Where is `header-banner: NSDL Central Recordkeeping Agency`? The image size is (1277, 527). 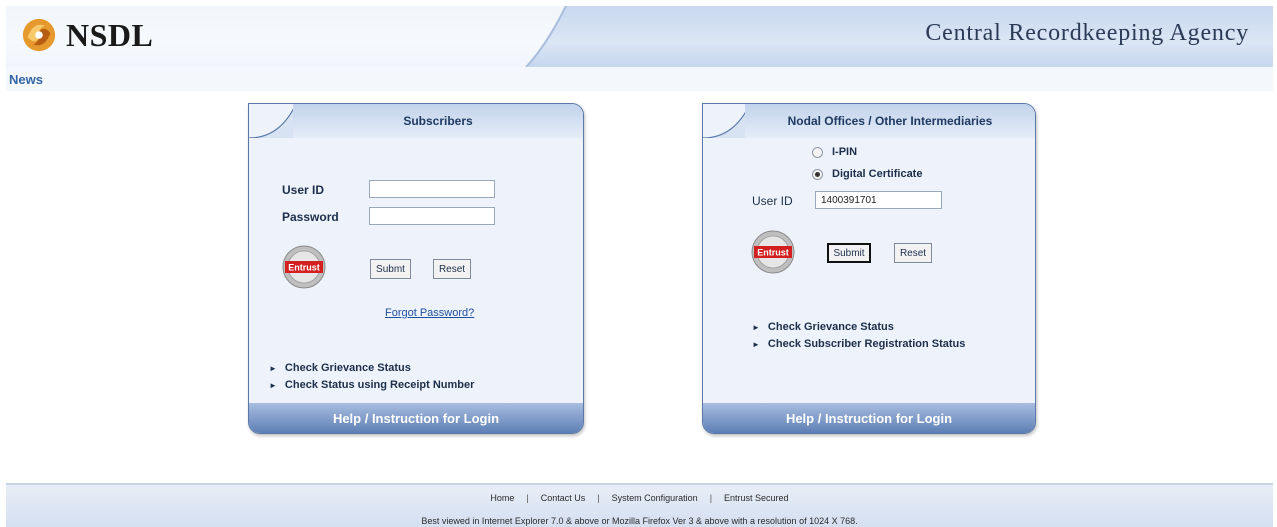 header-banner: NSDL Central Recordkeeping Agency is located at coordinates (639, 36).